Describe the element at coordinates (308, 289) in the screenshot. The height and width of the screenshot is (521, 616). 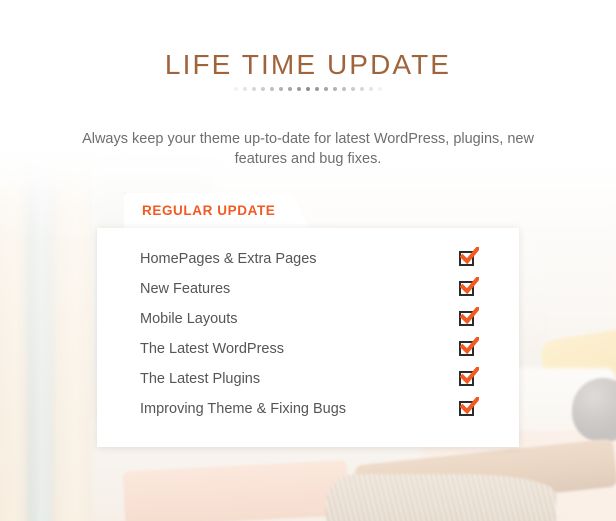
I see `list-item: New Features` at that location.